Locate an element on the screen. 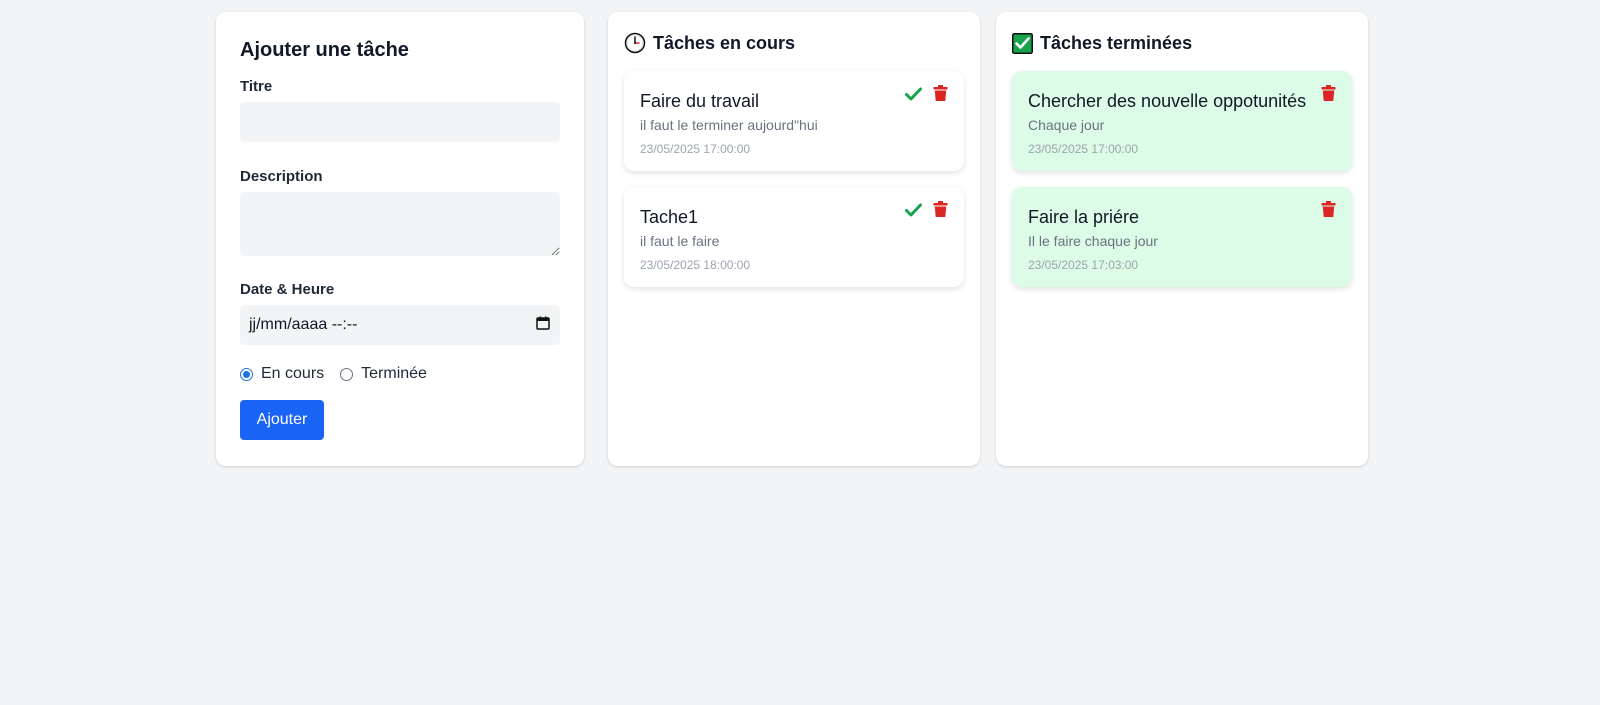 The width and height of the screenshot is (1600, 705). status-radio-group: En cours Terminée is located at coordinates (400, 374).